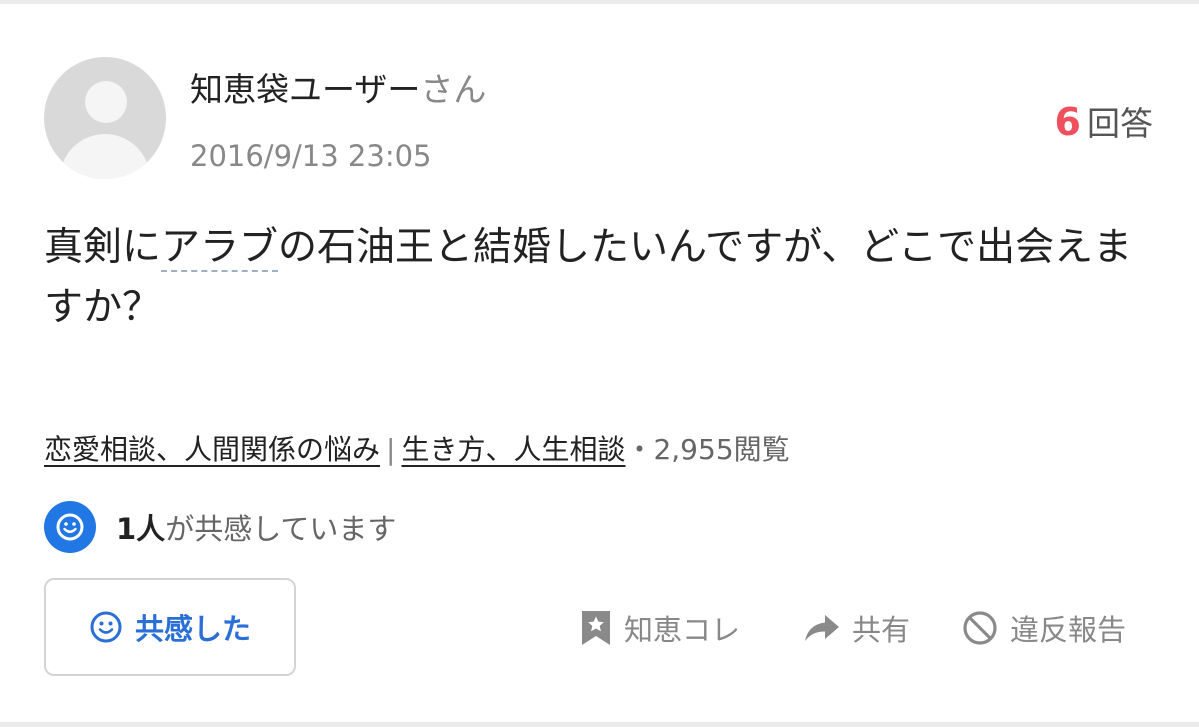 The image size is (1199, 727). I want to click on empathy-button: 共感した, so click(170, 627).